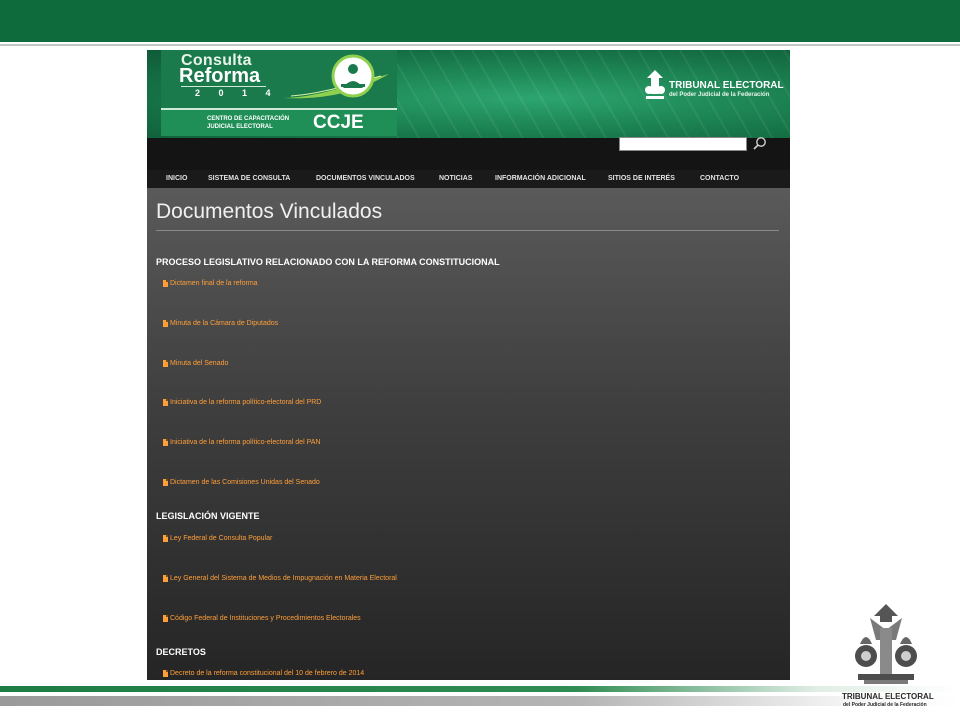 The height and width of the screenshot is (720, 960). Describe the element at coordinates (467, 230) in the screenshot. I see `title-divider` at that location.